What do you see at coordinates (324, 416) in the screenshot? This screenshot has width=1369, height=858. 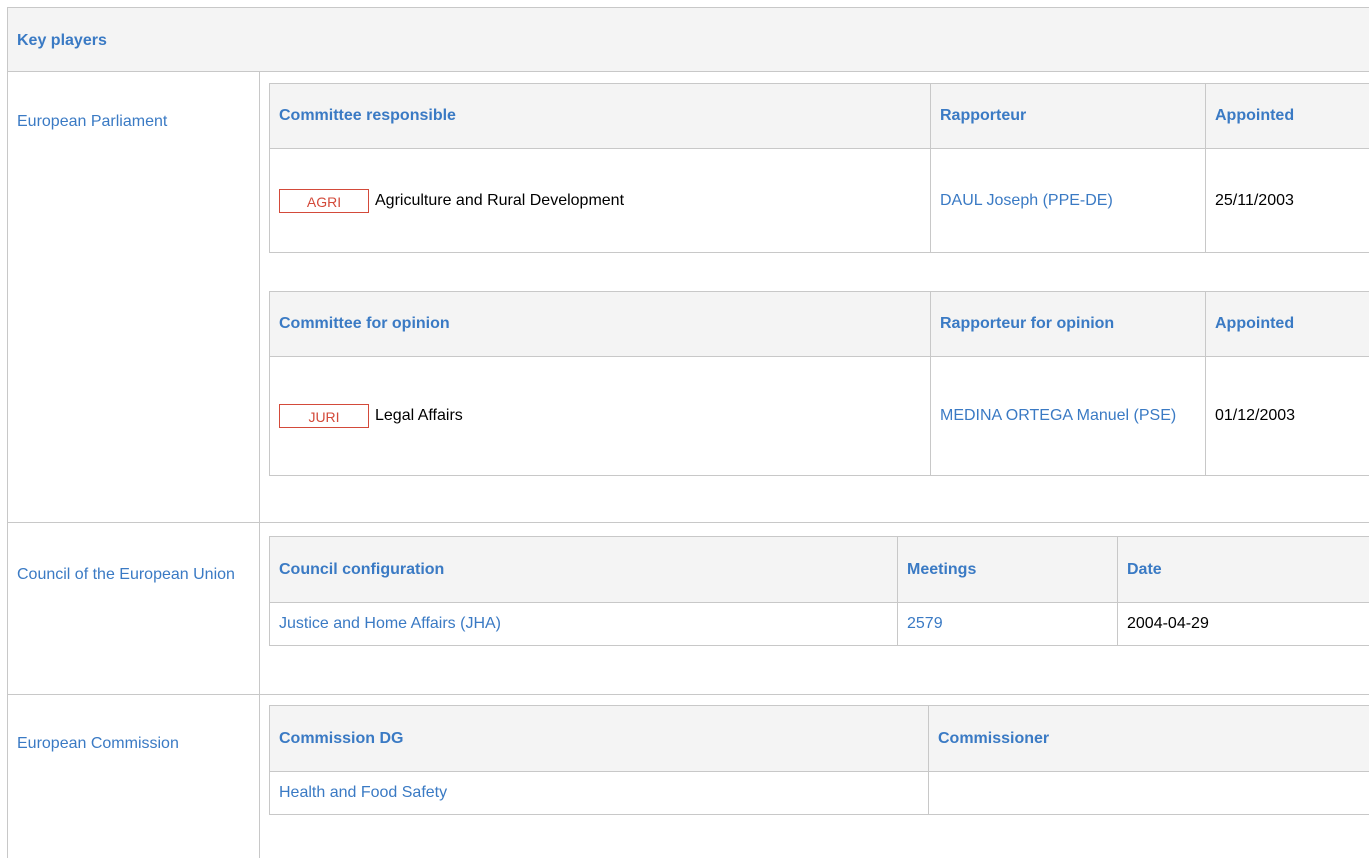 I see `committee-code-badge-juri: JURI` at bounding box center [324, 416].